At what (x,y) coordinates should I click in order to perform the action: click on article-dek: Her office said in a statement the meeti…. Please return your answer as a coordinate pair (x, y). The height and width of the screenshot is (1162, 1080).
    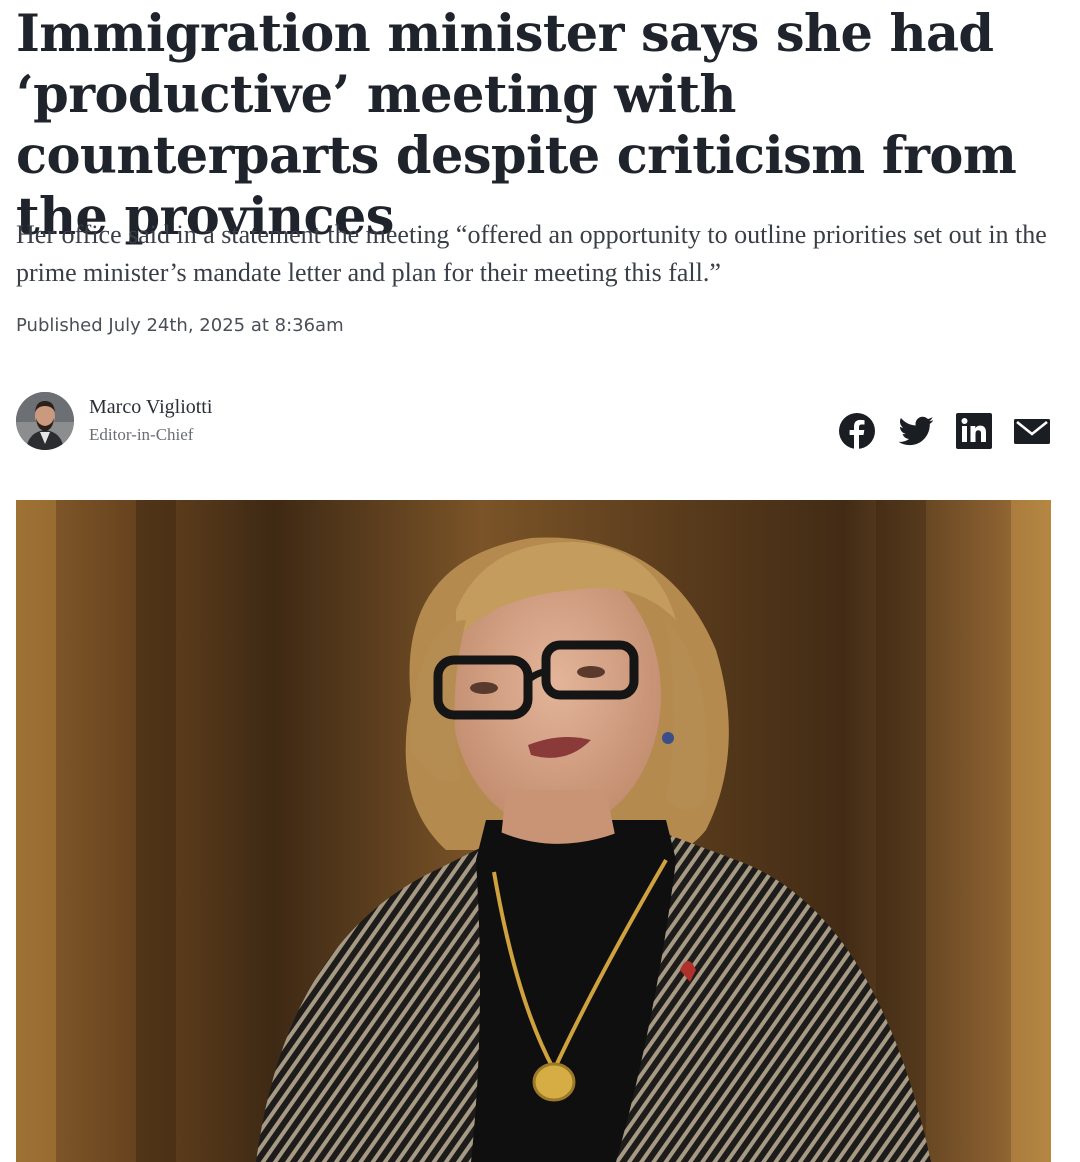
    Looking at the image, I should click on (531, 253).